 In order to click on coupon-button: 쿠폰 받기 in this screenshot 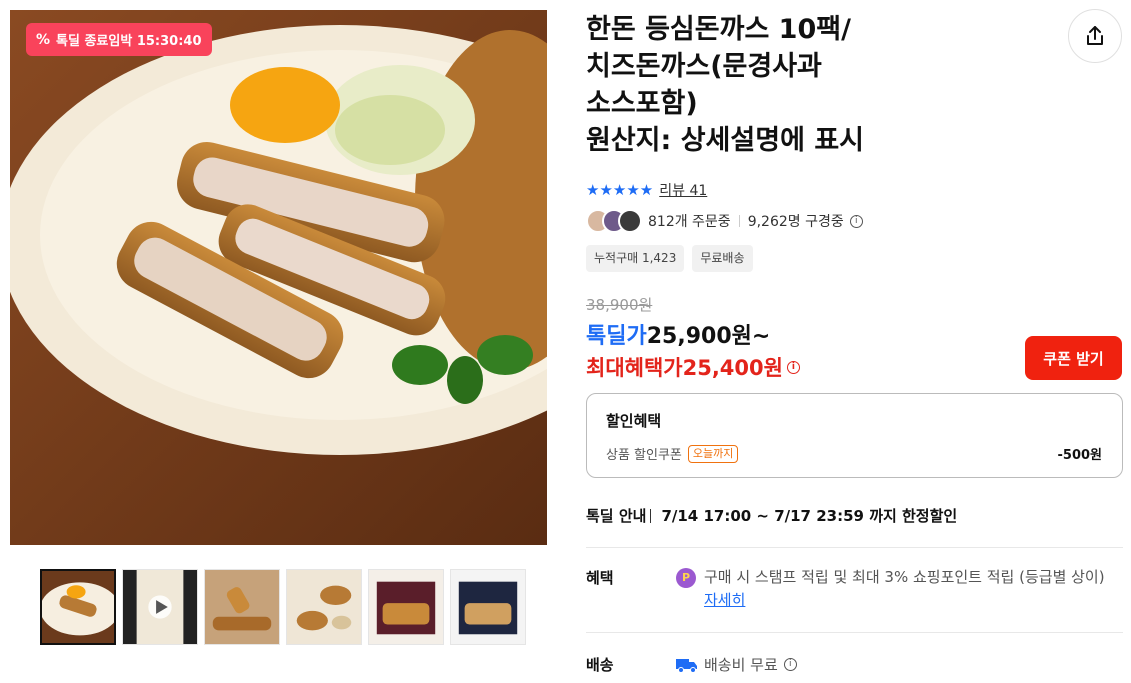, I will do `click(1073, 358)`.